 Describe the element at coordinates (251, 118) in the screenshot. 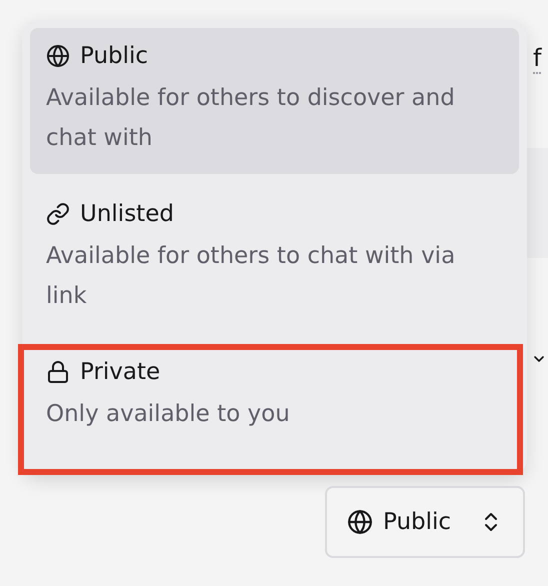

I see `option-description: Available for others to discover and chat with` at that location.